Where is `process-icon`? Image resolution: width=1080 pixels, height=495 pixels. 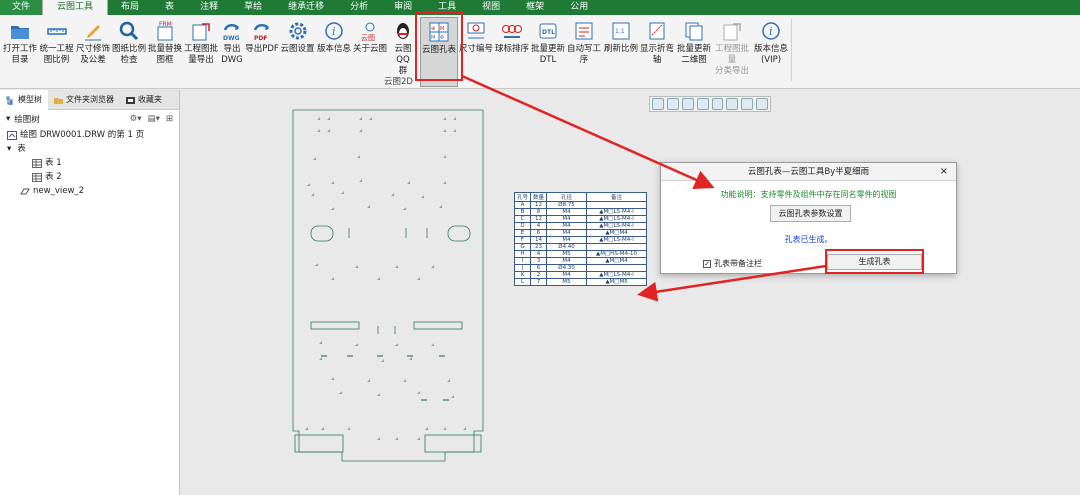
process-icon is located at coordinates (584, 31).